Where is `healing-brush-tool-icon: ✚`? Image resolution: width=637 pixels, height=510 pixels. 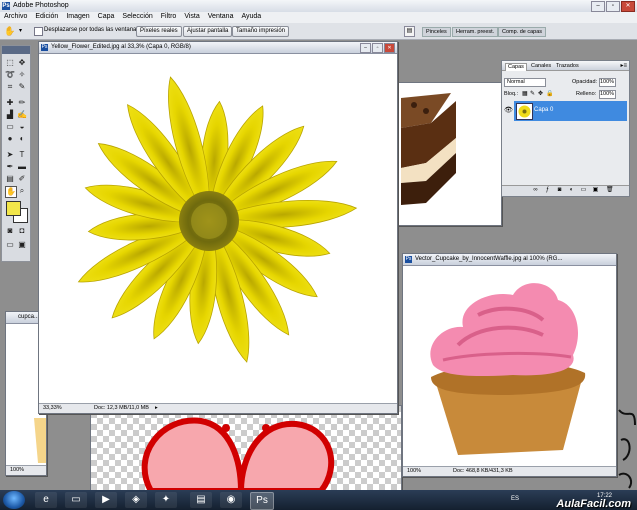 healing-brush-tool-icon: ✚ is located at coordinates (10, 103).